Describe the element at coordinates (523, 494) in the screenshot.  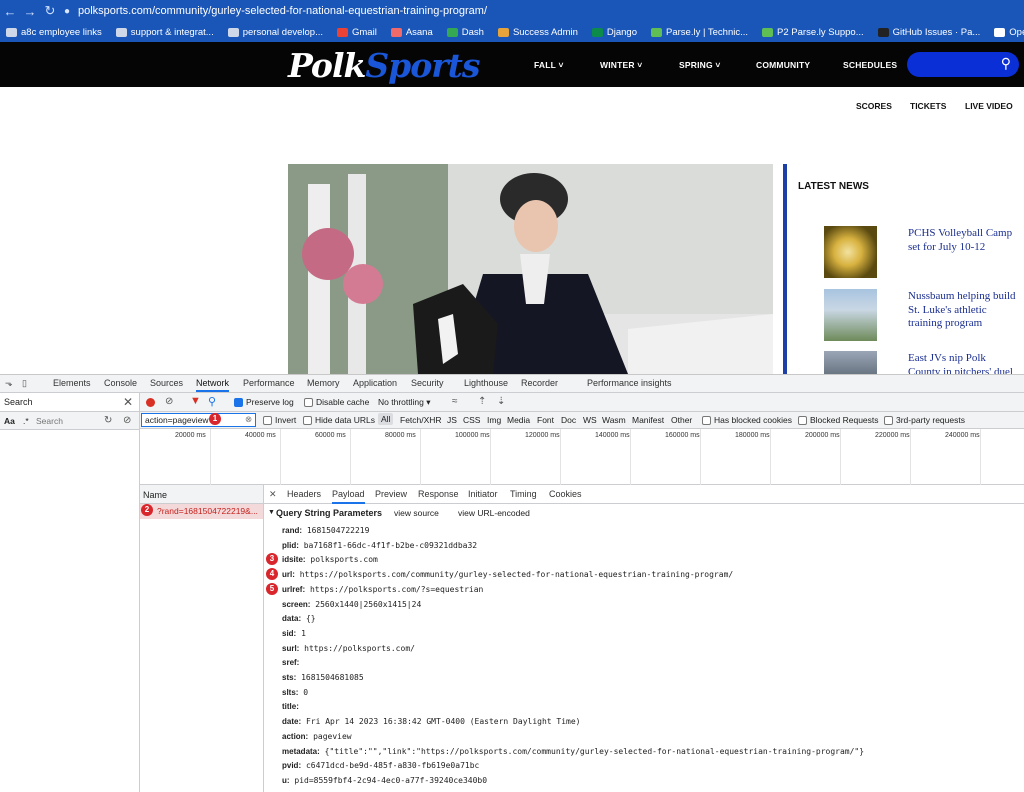
I see `tab-timing: Timing` at that location.